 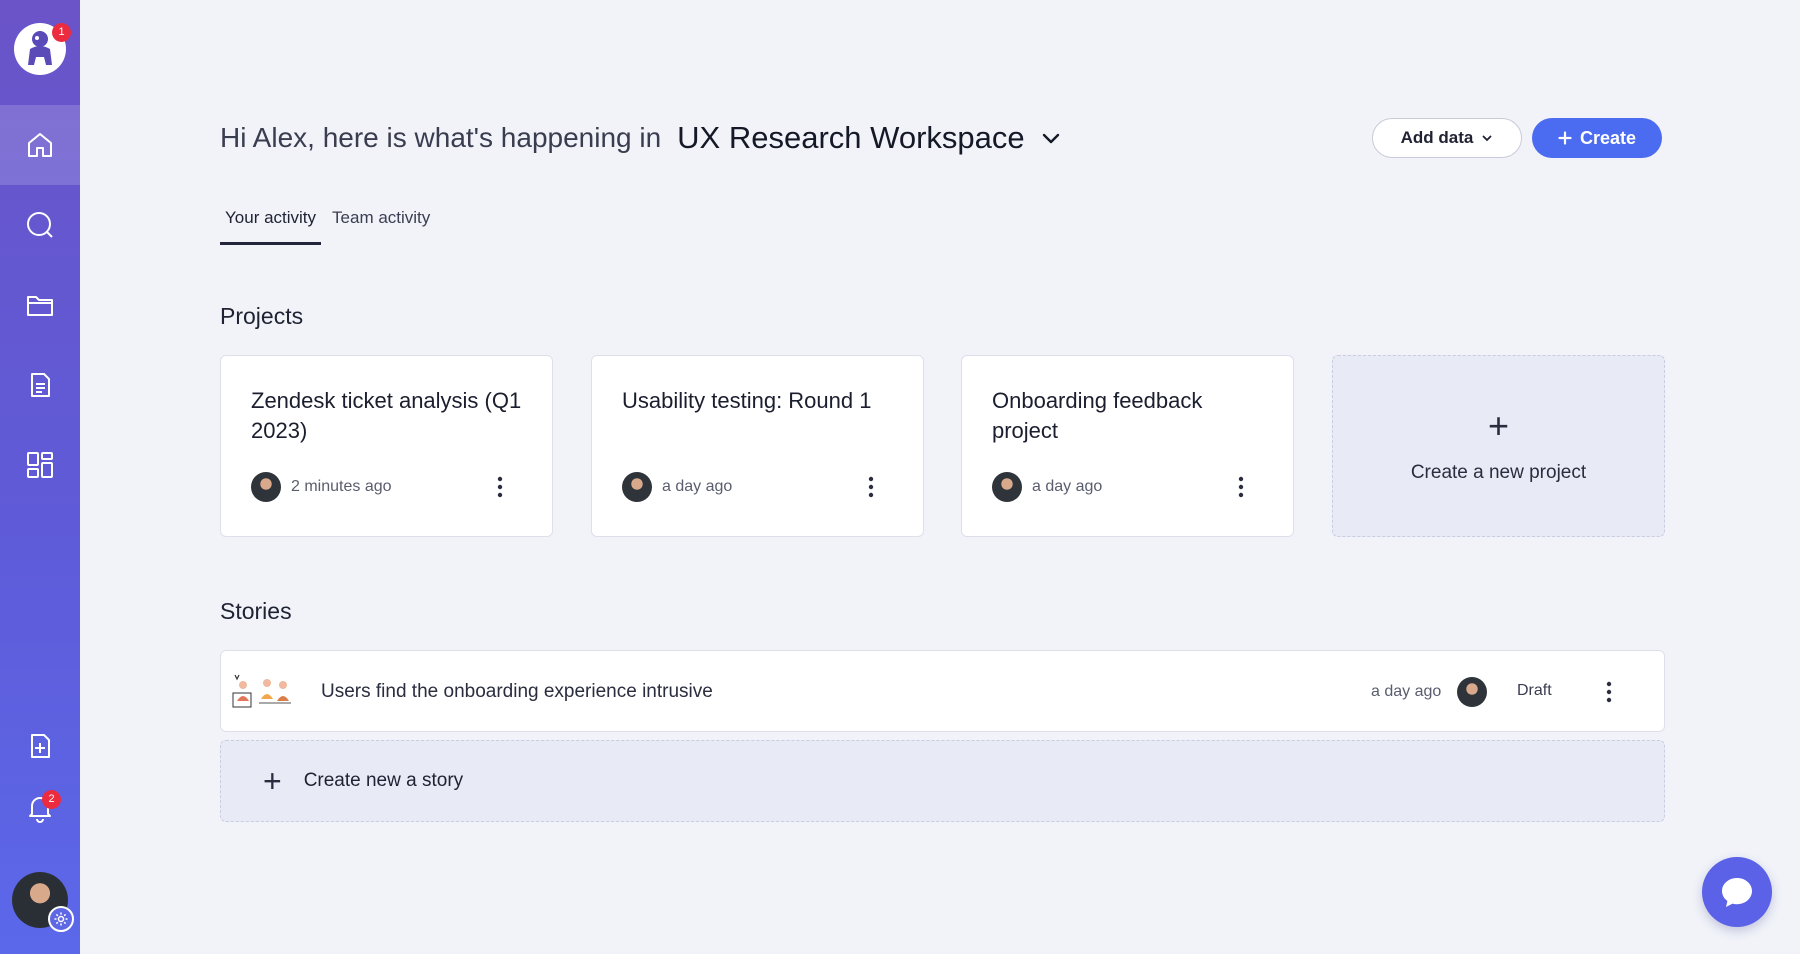 I want to click on plus-icon, so click(x=1565, y=138).